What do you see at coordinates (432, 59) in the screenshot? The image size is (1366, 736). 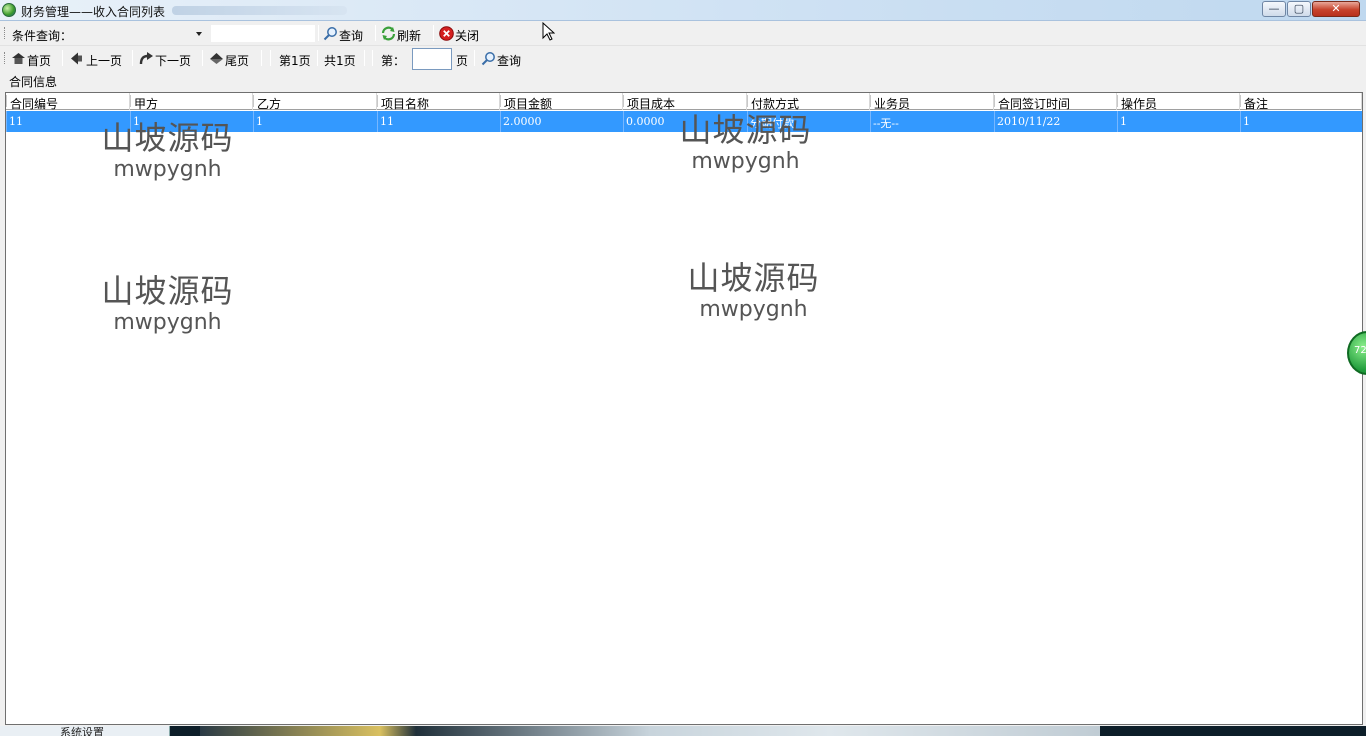 I see `goto-page-input` at bounding box center [432, 59].